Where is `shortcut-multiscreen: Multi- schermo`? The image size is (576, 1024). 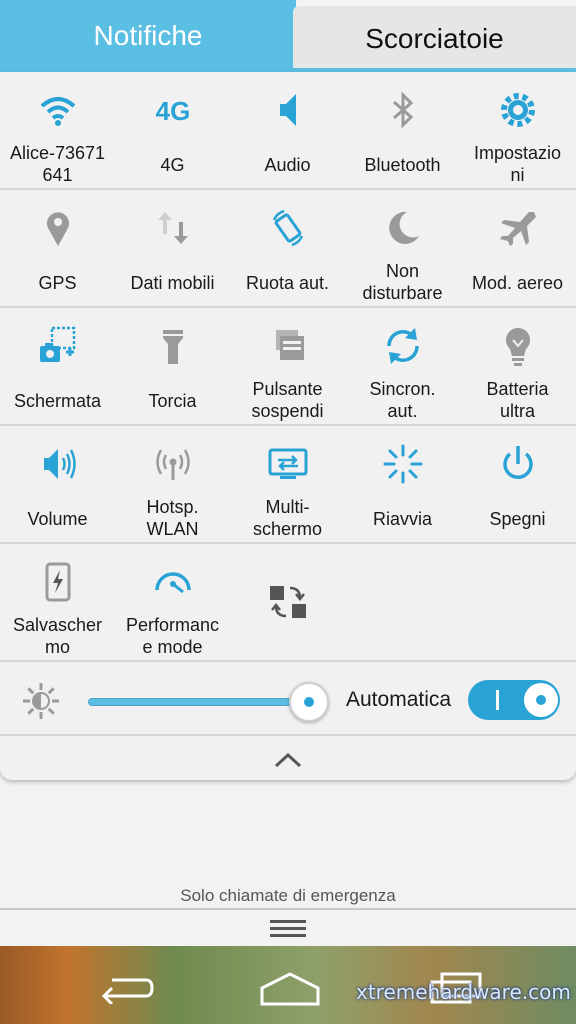
shortcut-multiscreen: Multi- schermo is located at coordinates (287, 484).